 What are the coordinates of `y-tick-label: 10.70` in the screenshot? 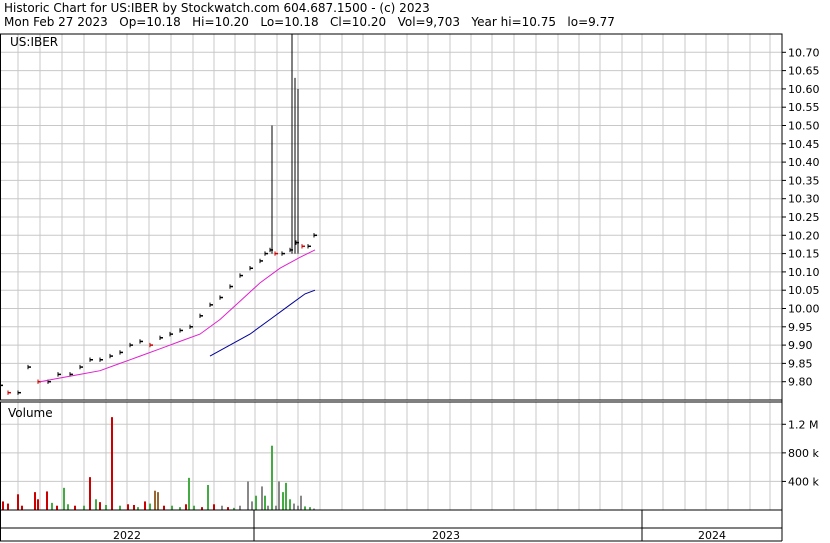 It's located at (804, 52).